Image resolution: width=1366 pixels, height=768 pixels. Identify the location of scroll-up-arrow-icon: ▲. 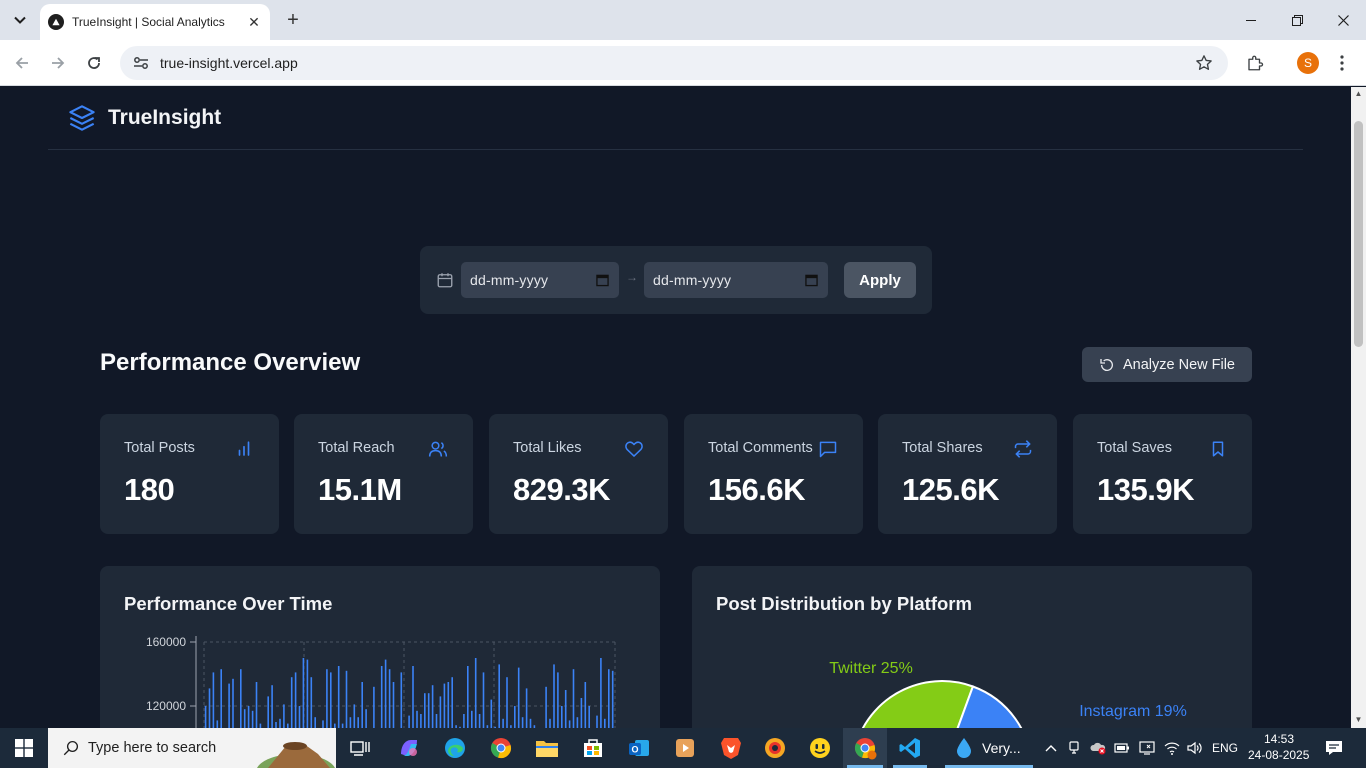
(1358, 93).